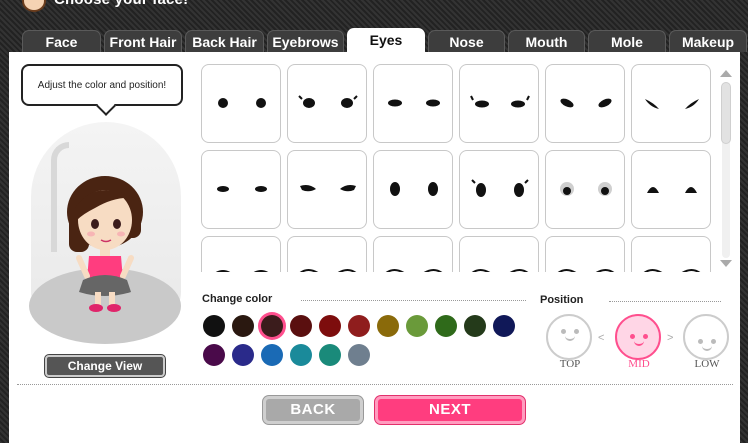  I want to click on tab-front-hair: Front Hair, so click(143, 41).